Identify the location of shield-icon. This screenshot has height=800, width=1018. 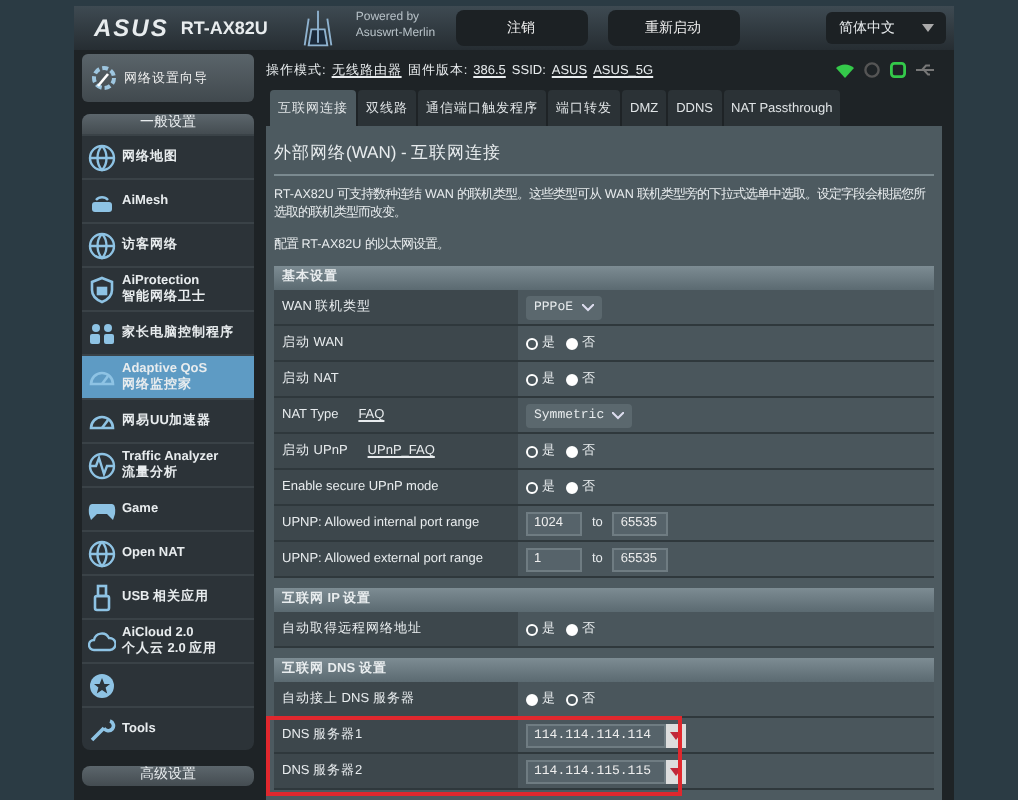
(102, 289).